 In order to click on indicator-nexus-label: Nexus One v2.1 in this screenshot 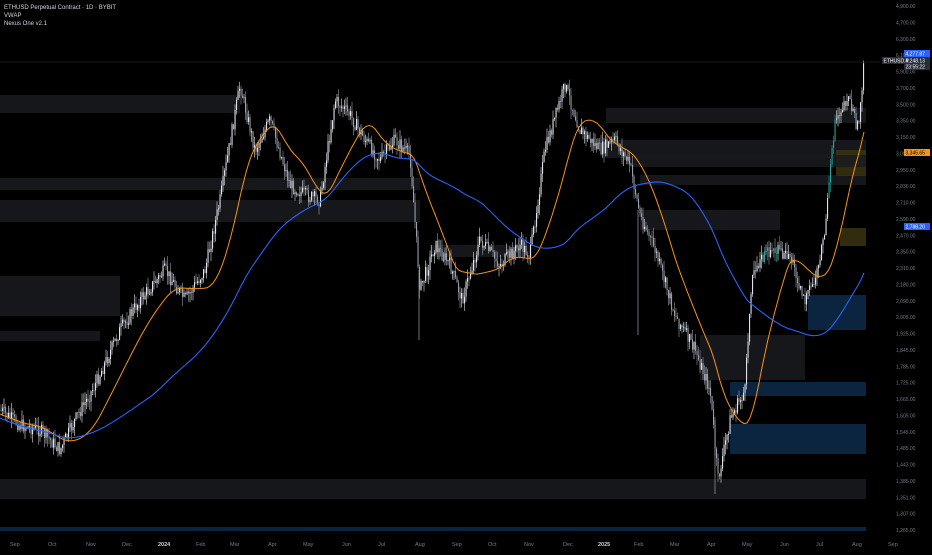, I will do `click(60, 24)`.